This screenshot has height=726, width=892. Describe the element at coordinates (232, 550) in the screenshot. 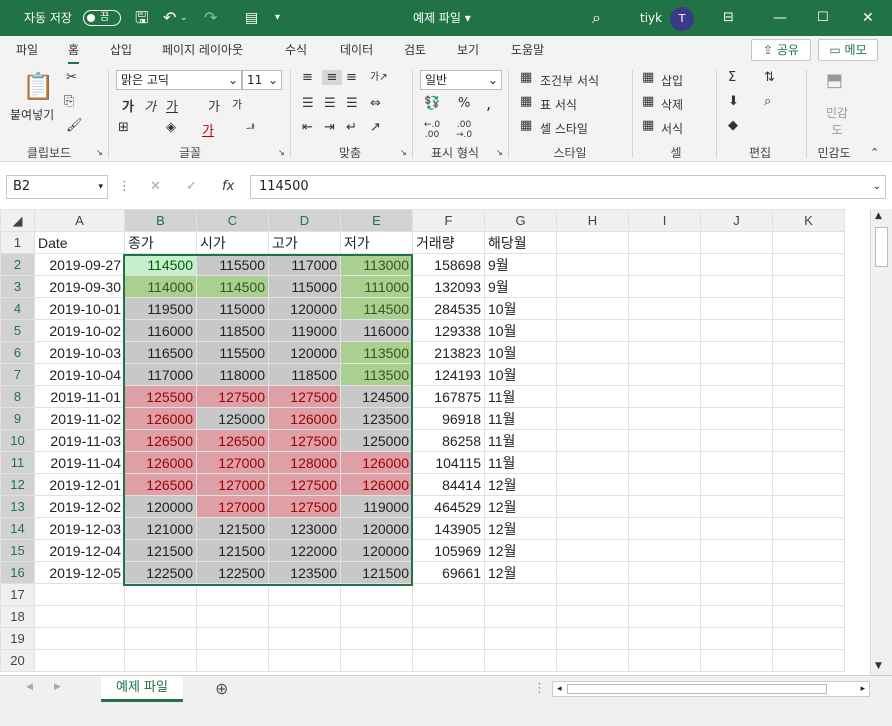

I see `table-cell: 121500` at that location.